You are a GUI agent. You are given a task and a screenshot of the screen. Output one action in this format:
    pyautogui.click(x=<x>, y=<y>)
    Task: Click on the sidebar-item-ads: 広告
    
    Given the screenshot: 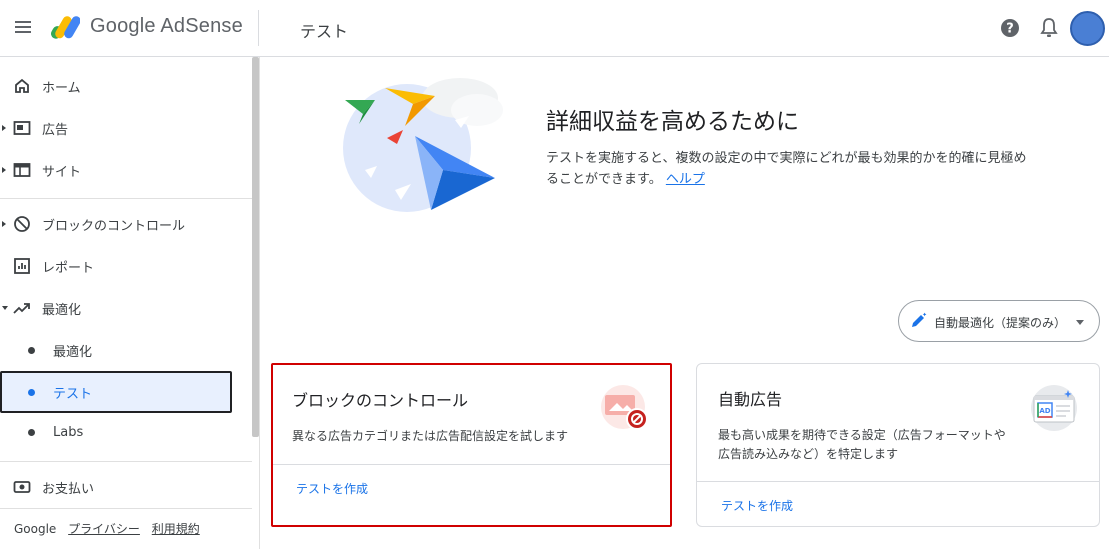 What is the action you would take?
    pyautogui.click(x=125, y=128)
    